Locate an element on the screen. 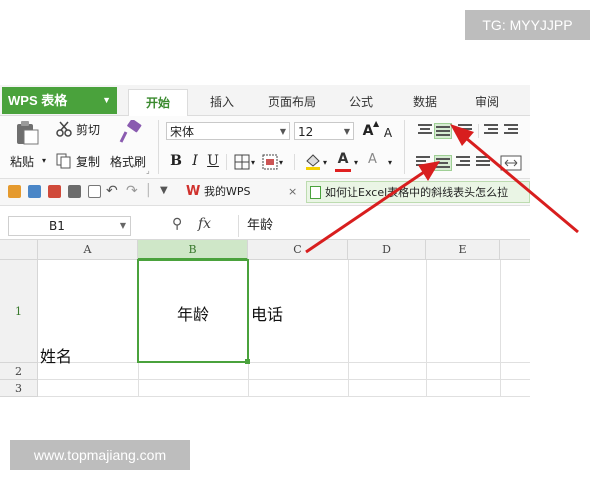 This screenshot has height=480, width=600. arrowhead is located at coordinates (429, 171).